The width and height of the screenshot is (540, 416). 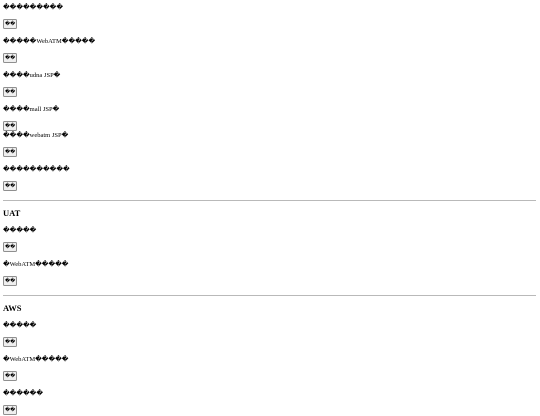 What do you see at coordinates (270, 17) in the screenshot?
I see `list-item: ��������� ��` at bounding box center [270, 17].